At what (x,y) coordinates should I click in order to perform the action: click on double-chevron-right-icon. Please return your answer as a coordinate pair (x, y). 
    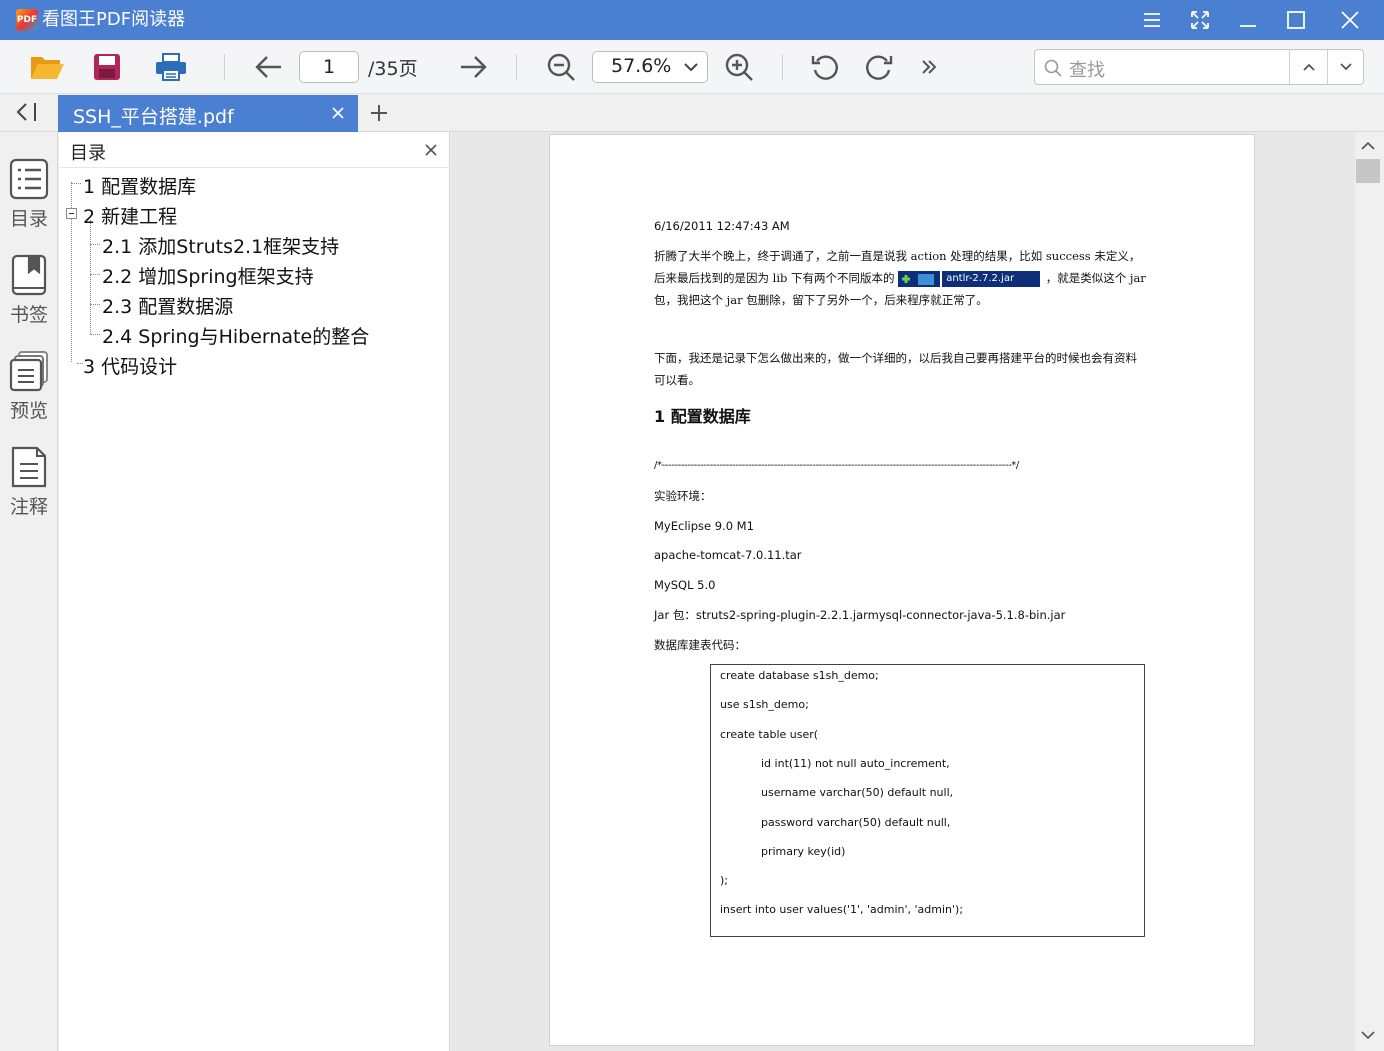
    Looking at the image, I should click on (929, 67).